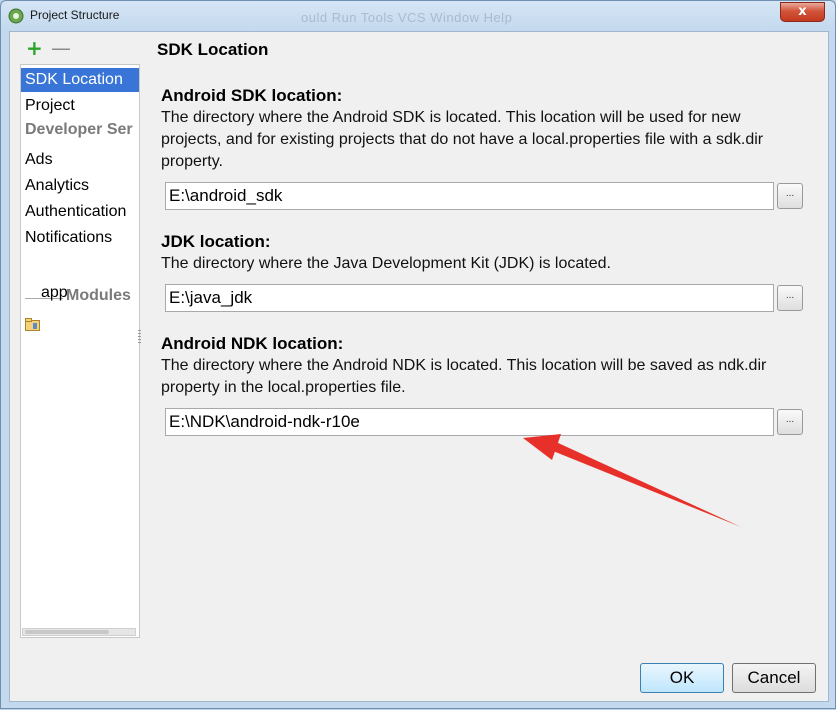 The width and height of the screenshot is (836, 710). What do you see at coordinates (252, 95) in the screenshot?
I see `android-sdk-label: Android SDK location:` at bounding box center [252, 95].